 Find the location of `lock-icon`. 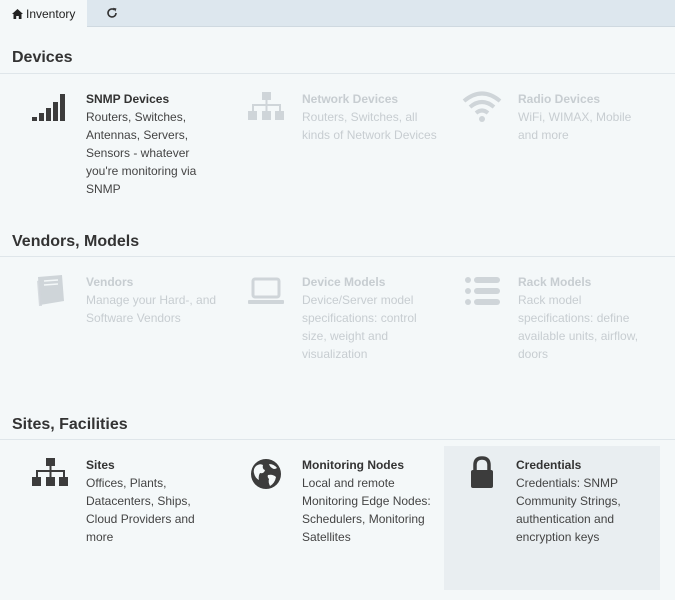

lock-icon is located at coordinates (482, 474).